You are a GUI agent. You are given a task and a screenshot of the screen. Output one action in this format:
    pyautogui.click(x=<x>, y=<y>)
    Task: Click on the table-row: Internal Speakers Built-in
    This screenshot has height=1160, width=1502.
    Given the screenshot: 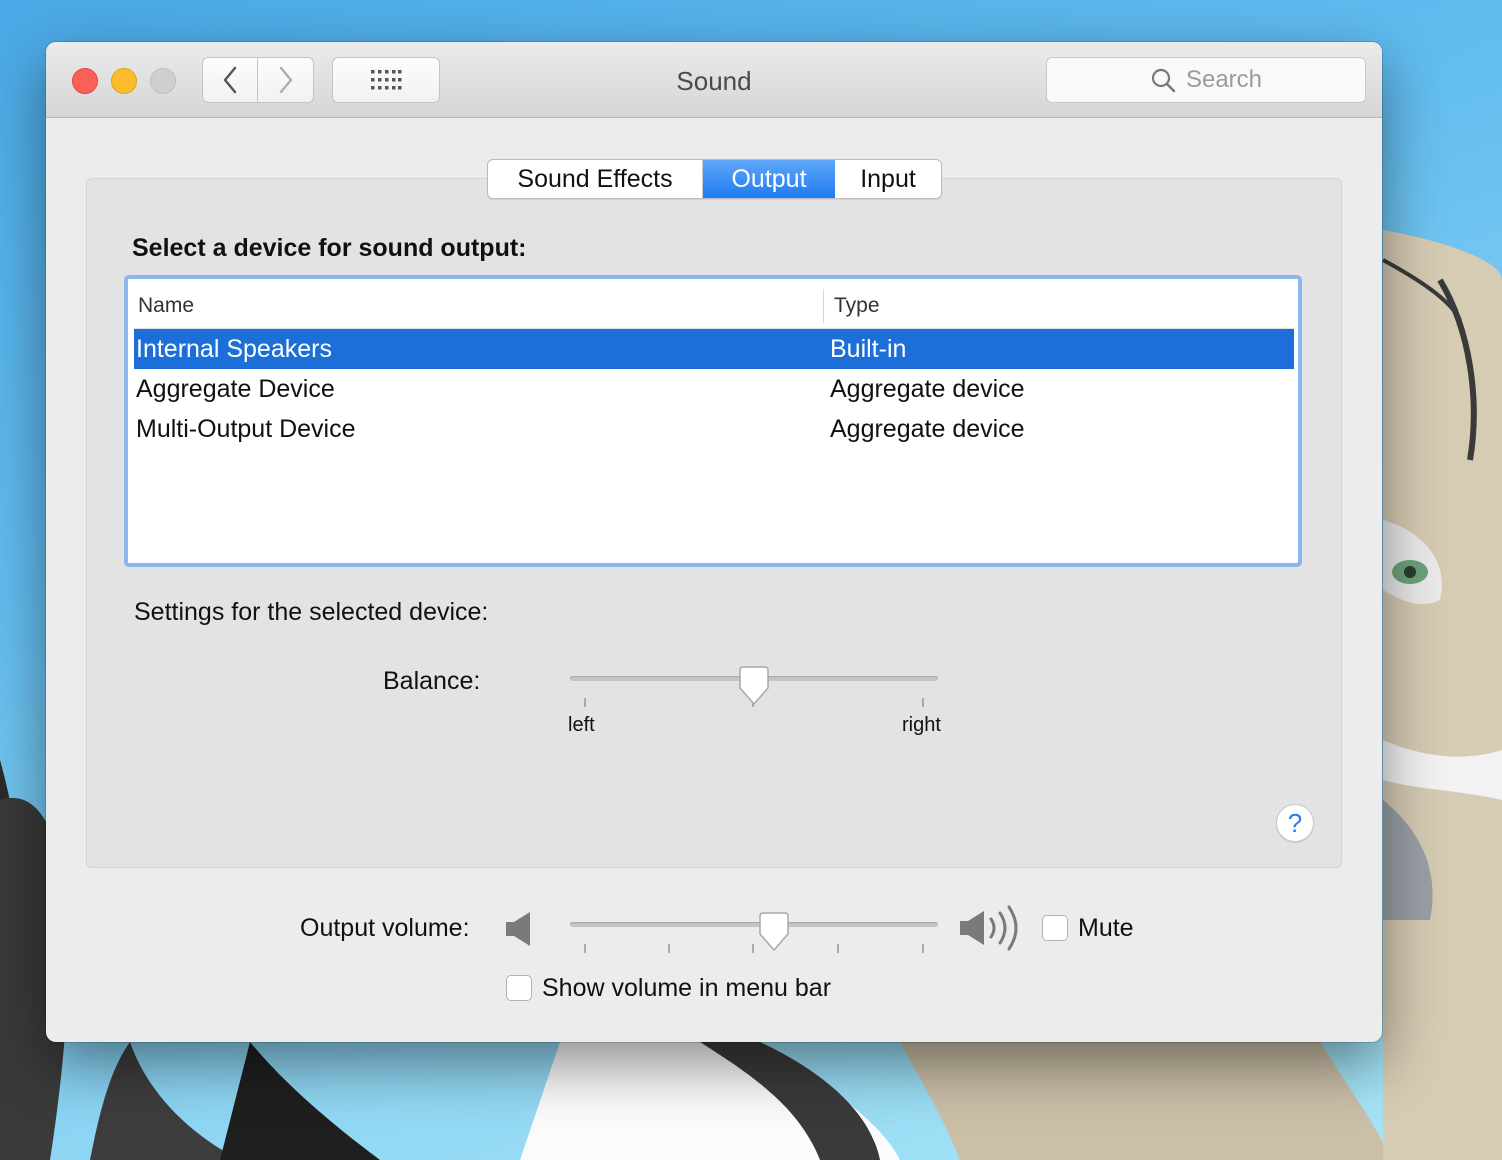 What is the action you would take?
    pyautogui.click(x=714, y=349)
    